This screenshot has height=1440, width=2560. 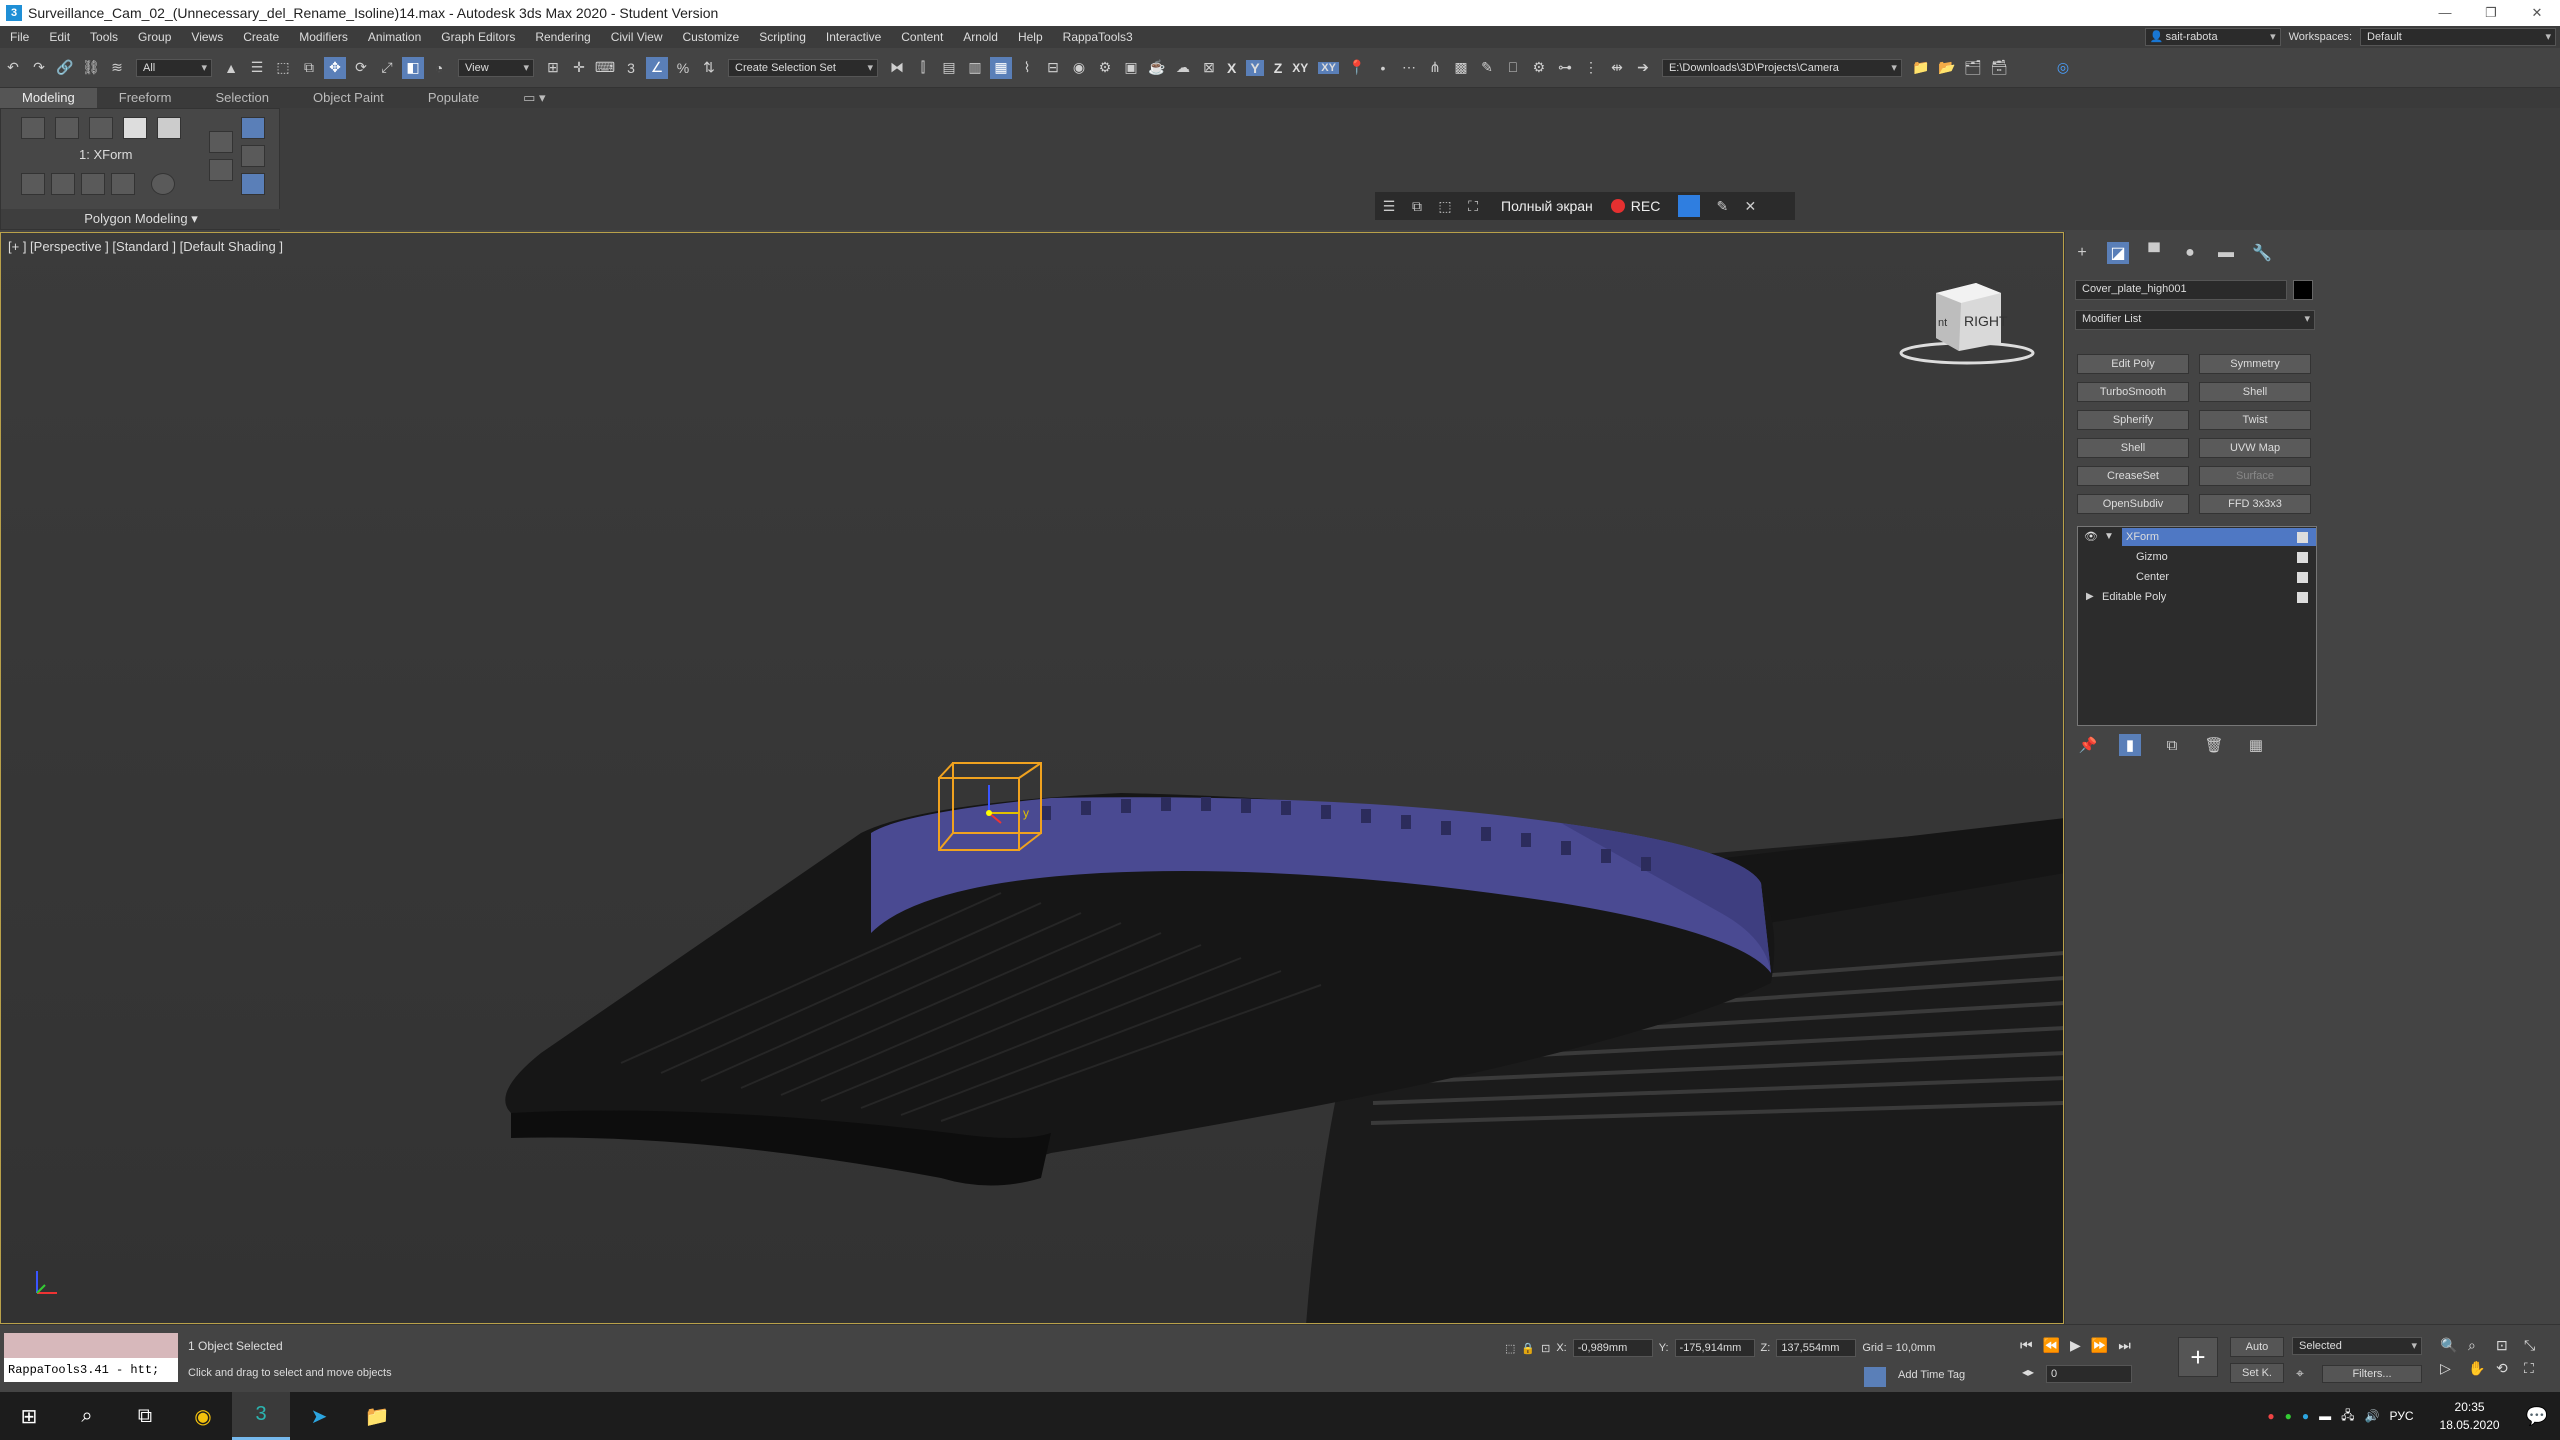 What do you see at coordinates (1947, 68) in the screenshot?
I see `project-open-icon: 📂` at bounding box center [1947, 68].